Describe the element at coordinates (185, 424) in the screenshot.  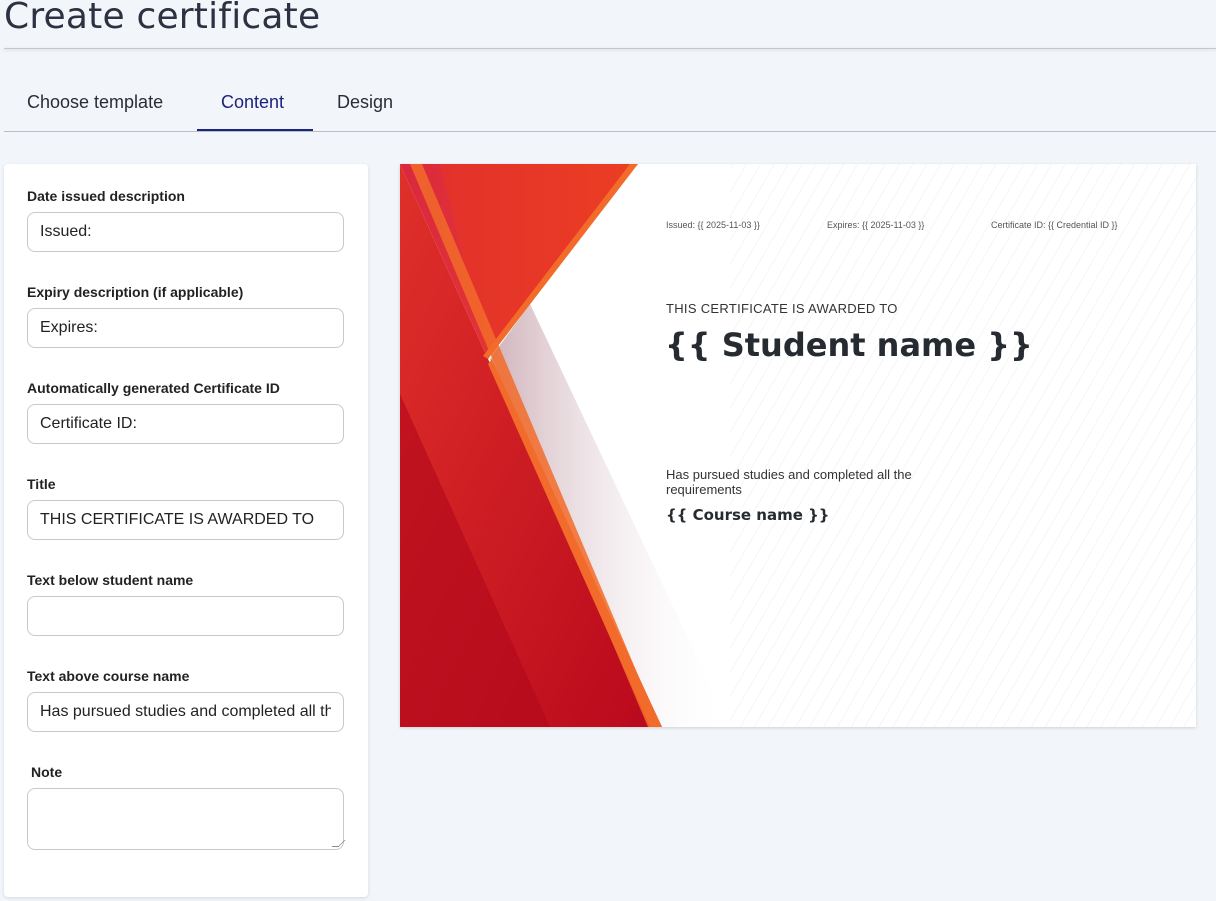
I see `certificate-id-input` at that location.